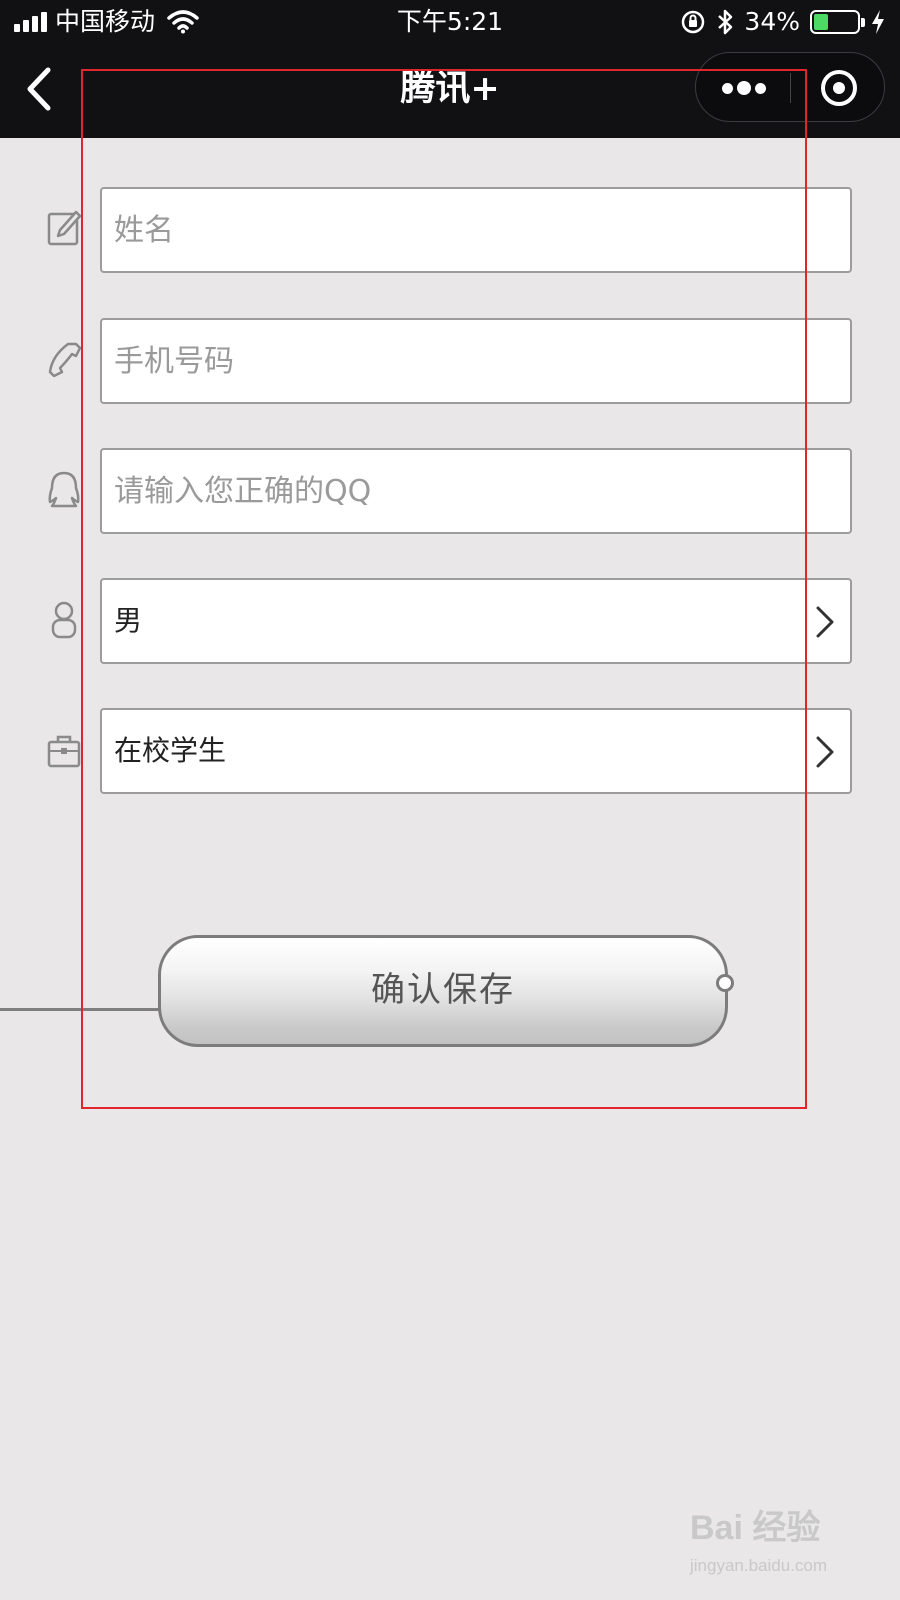 The height and width of the screenshot is (1600, 900). Describe the element at coordinates (64, 751) in the screenshot. I see `briefcase-icon` at that location.